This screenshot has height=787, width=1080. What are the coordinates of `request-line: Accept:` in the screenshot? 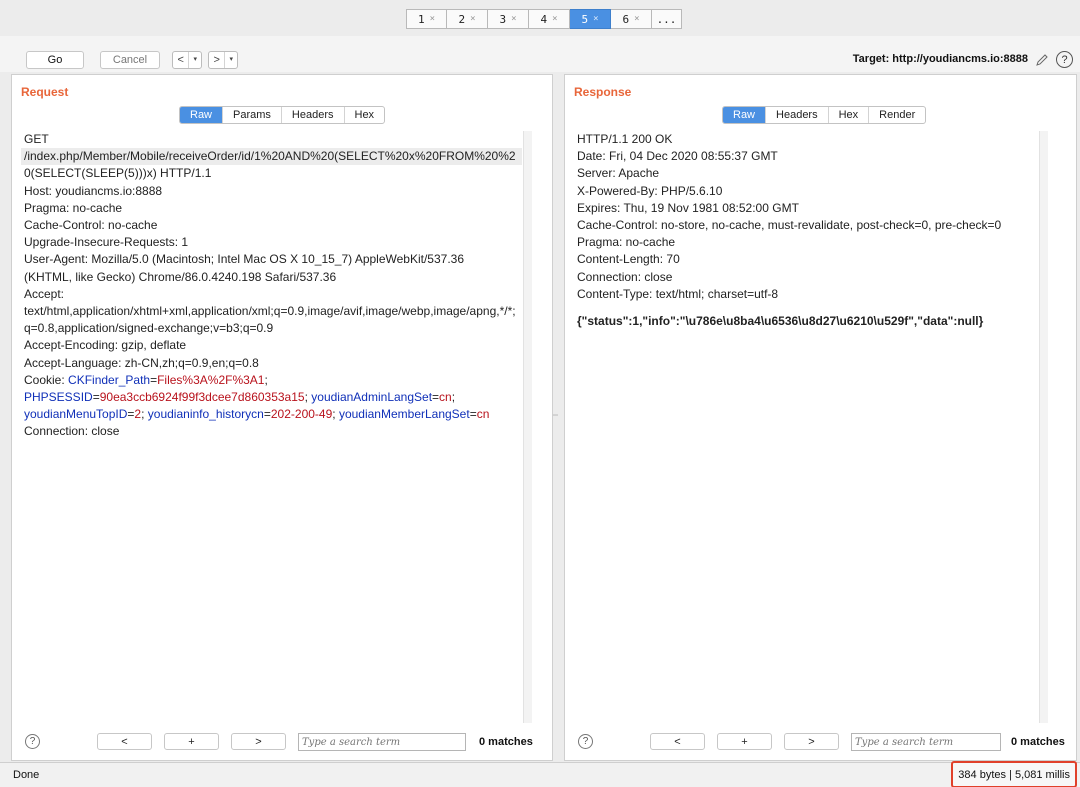 It's located at (44, 293).